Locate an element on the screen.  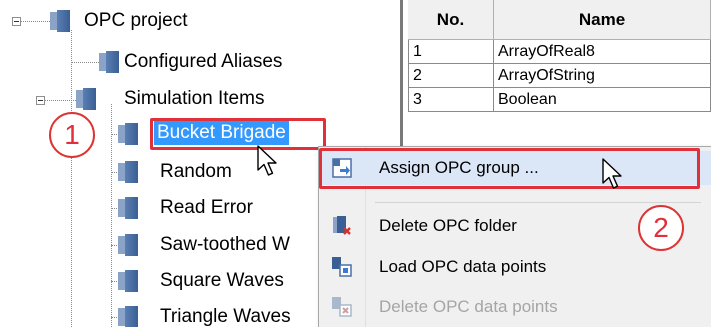
collapse-simulation-items-toggle is located at coordinates (40, 100).